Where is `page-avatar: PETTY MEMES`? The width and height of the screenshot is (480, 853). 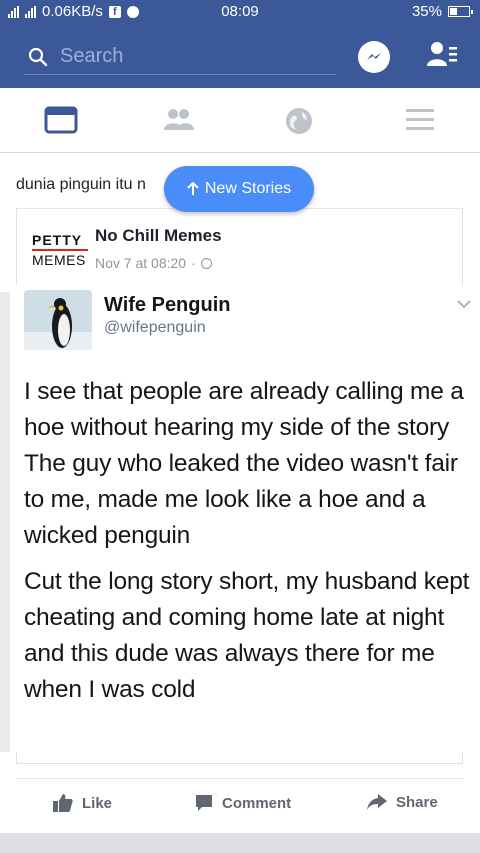 page-avatar: PETTY MEMES is located at coordinates (61, 250).